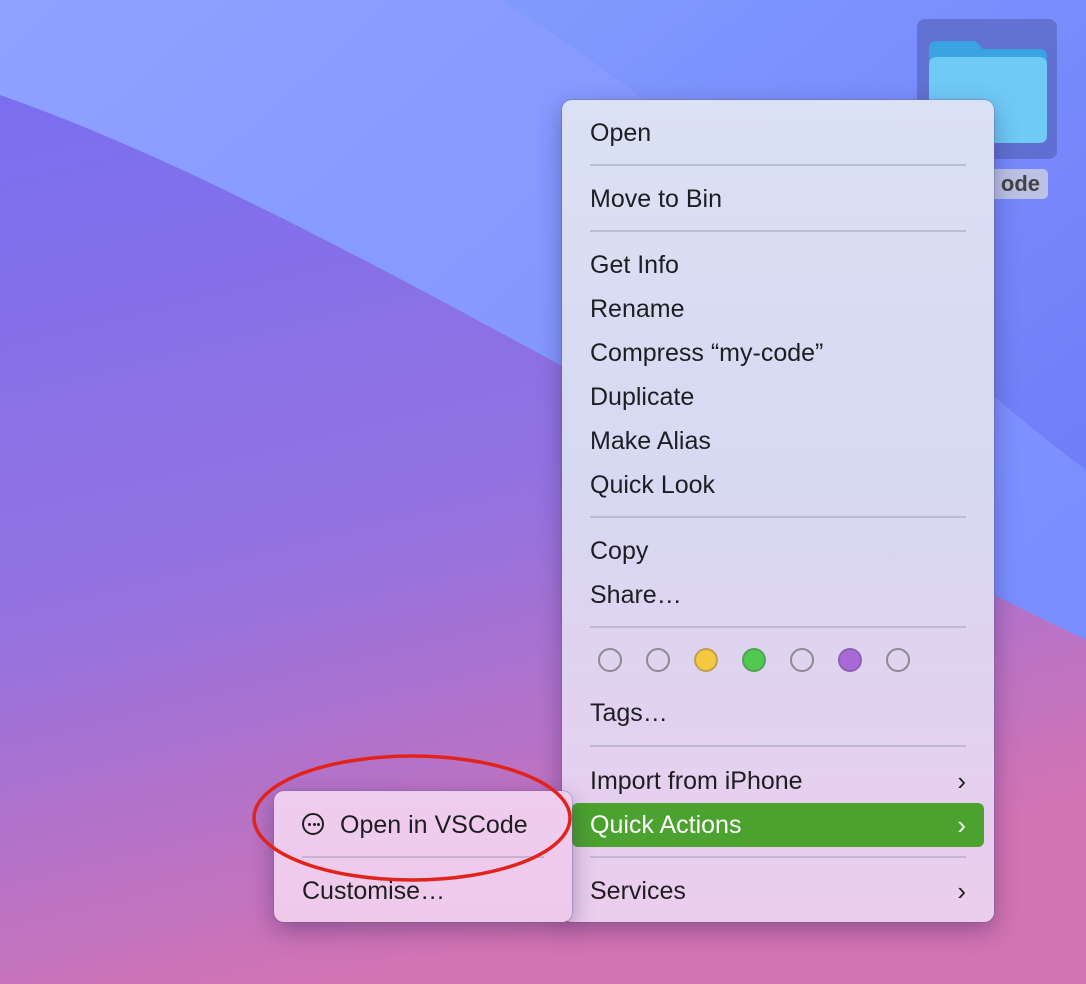 The image size is (1086, 984). Describe the element at coordinates (778, 891) in the screenshot. I see `menu-item-services: Services ›` at that location.